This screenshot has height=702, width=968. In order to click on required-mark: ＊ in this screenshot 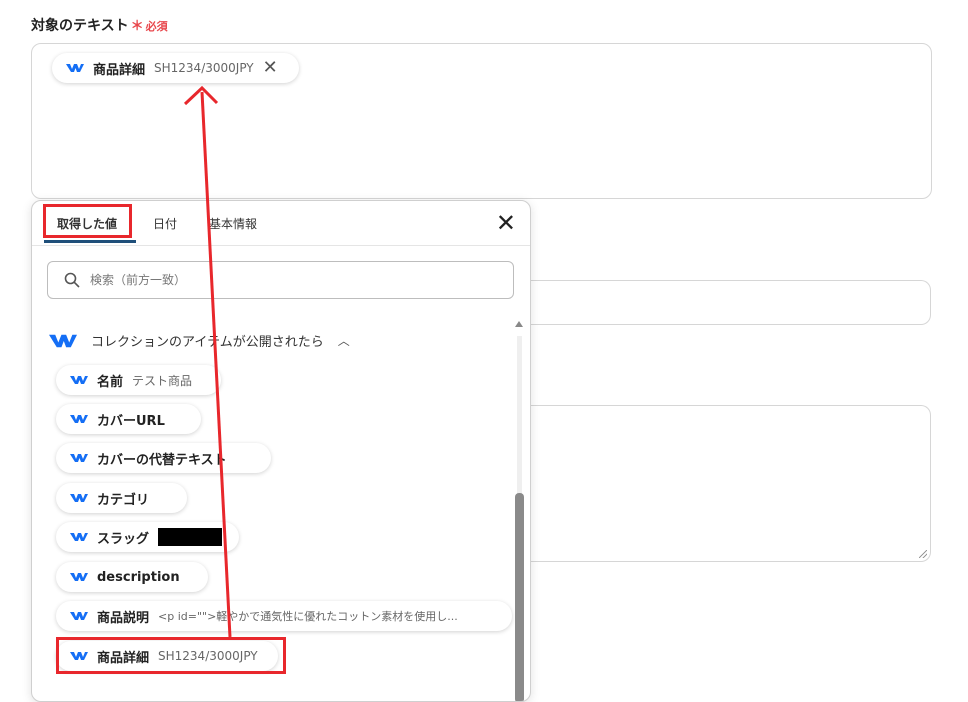, I will do `click(137, 26)`.